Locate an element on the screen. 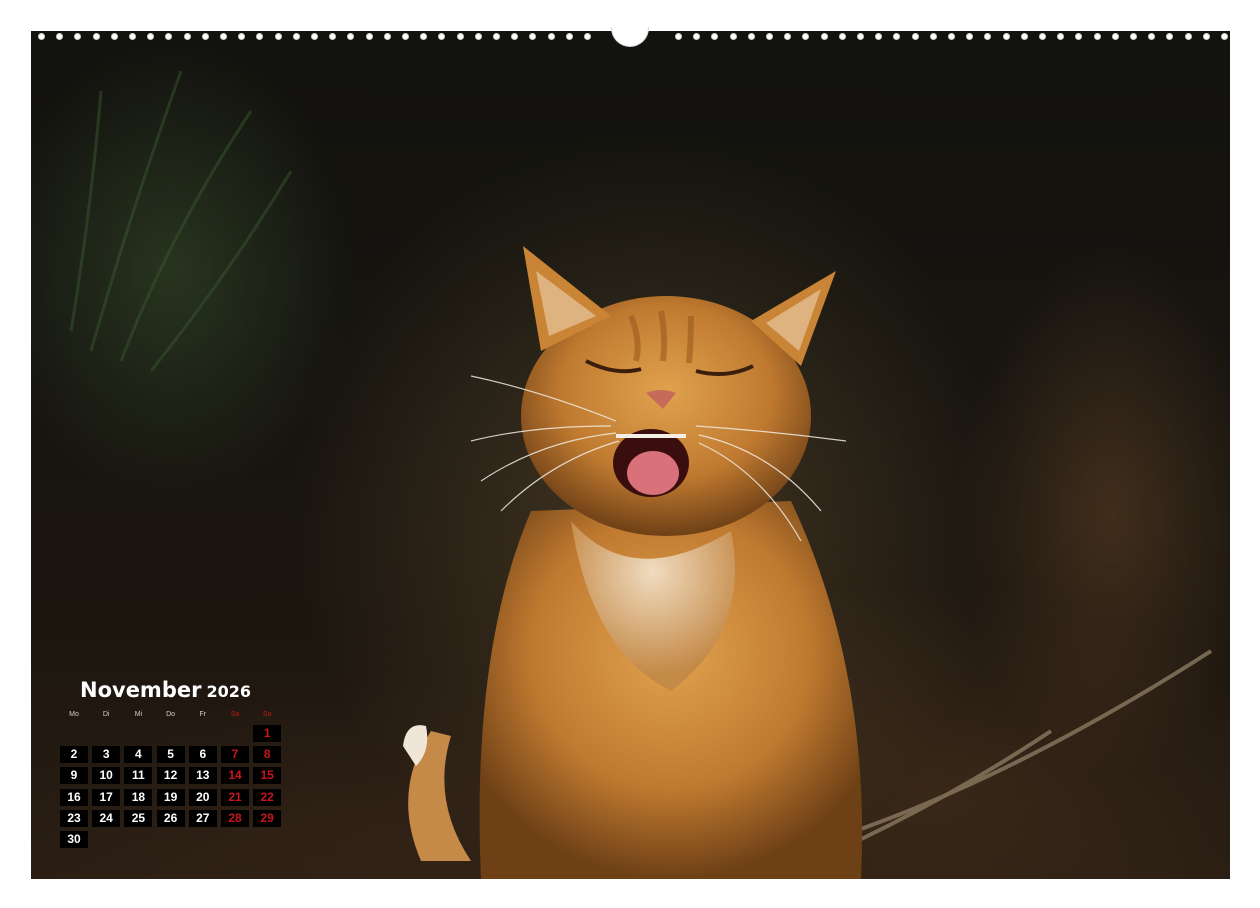  calendar-day: 5 is located at coordinates (170, 755).